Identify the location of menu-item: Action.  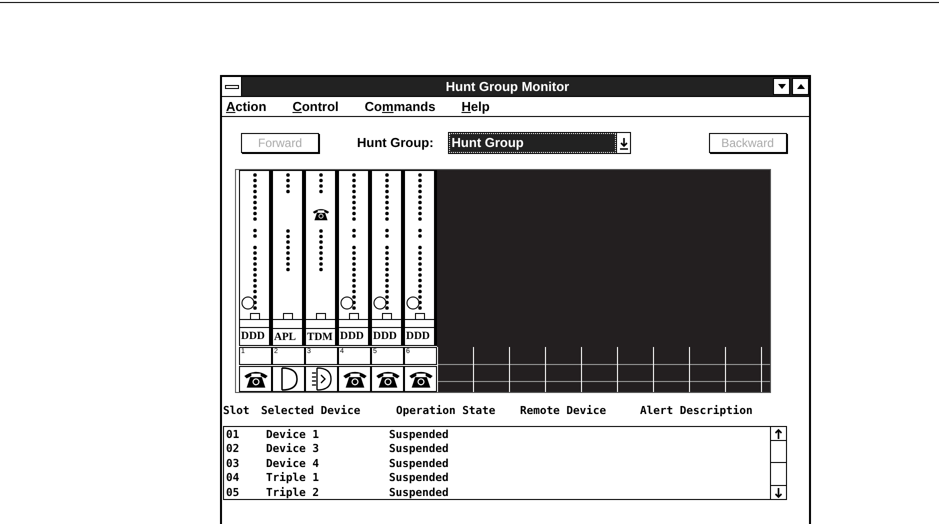
(246, 106).